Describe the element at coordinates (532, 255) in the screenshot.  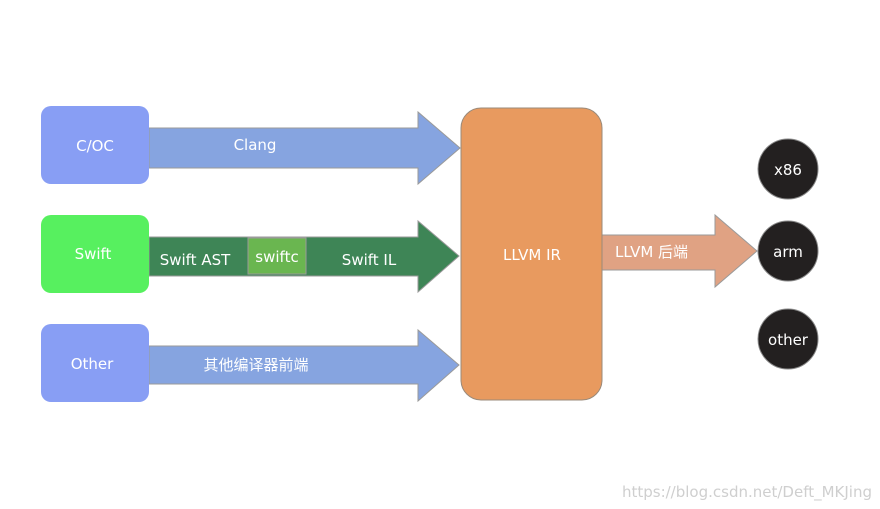
I see `llvm-ir-label: LLVM IR` at that location.